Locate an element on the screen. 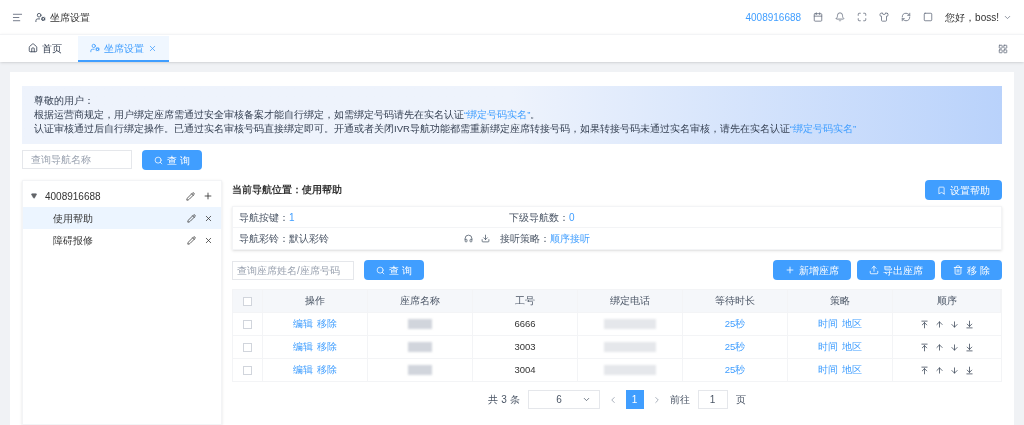 The width and height of the screenshot is (1024, 425). square-icon is located at coordinates (928, 17).